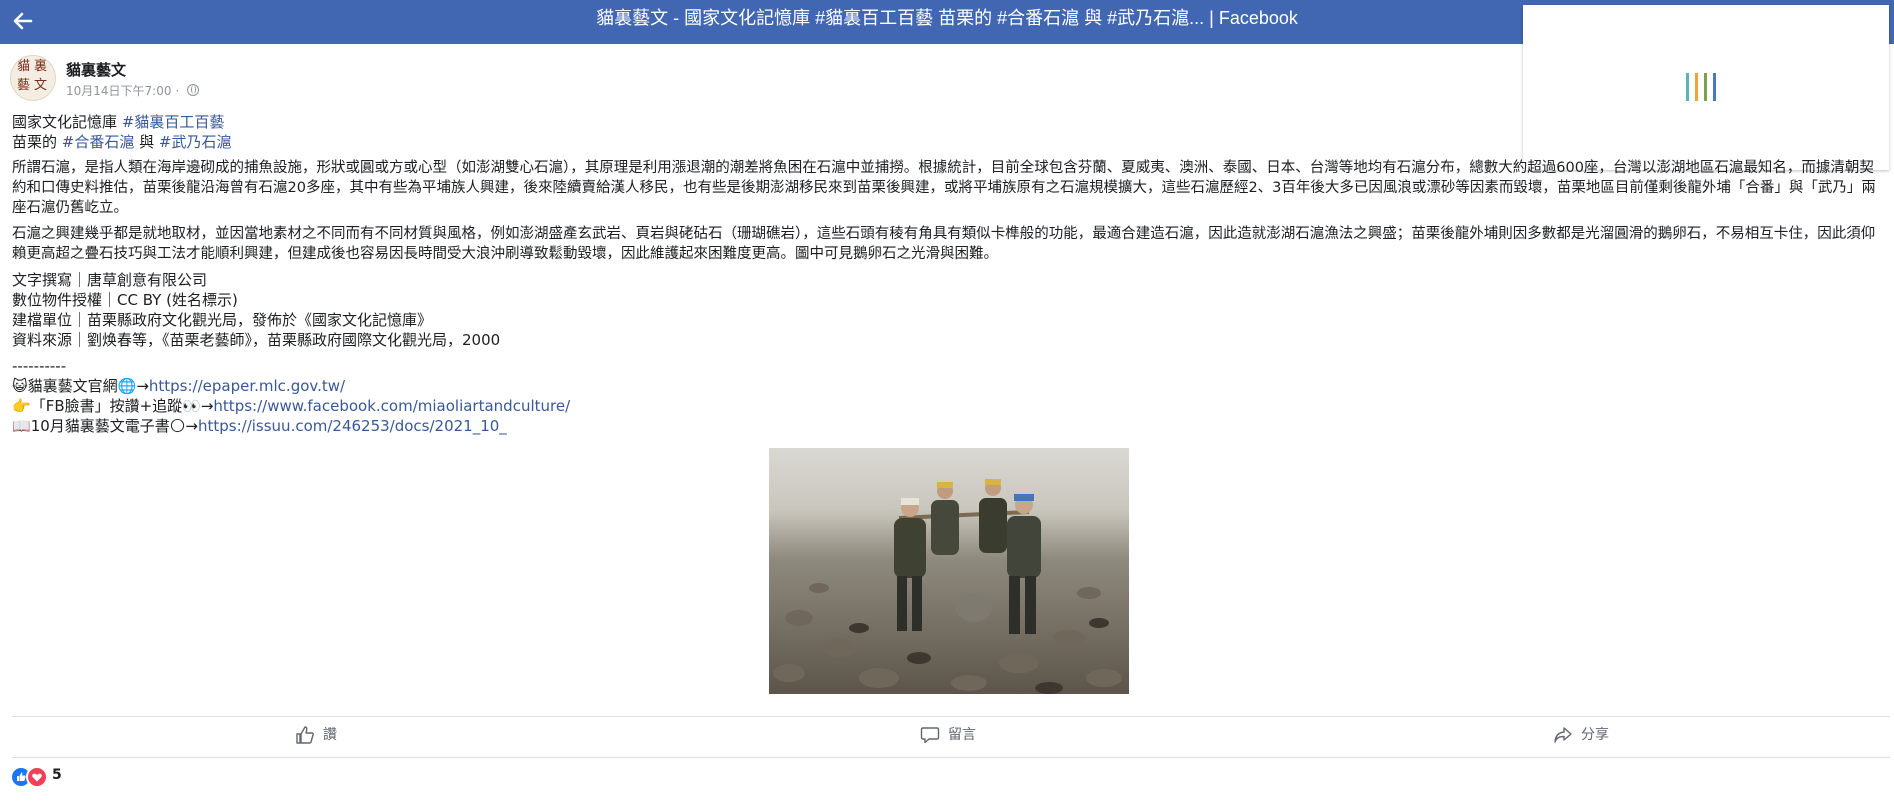 Image resolution: width=1894 pixels, height=806 pixels. What do you see at coordinates (21, 406) in the screenshot?
I see `pointing-hand-icon: 👉` at bounding box center [21, 406].